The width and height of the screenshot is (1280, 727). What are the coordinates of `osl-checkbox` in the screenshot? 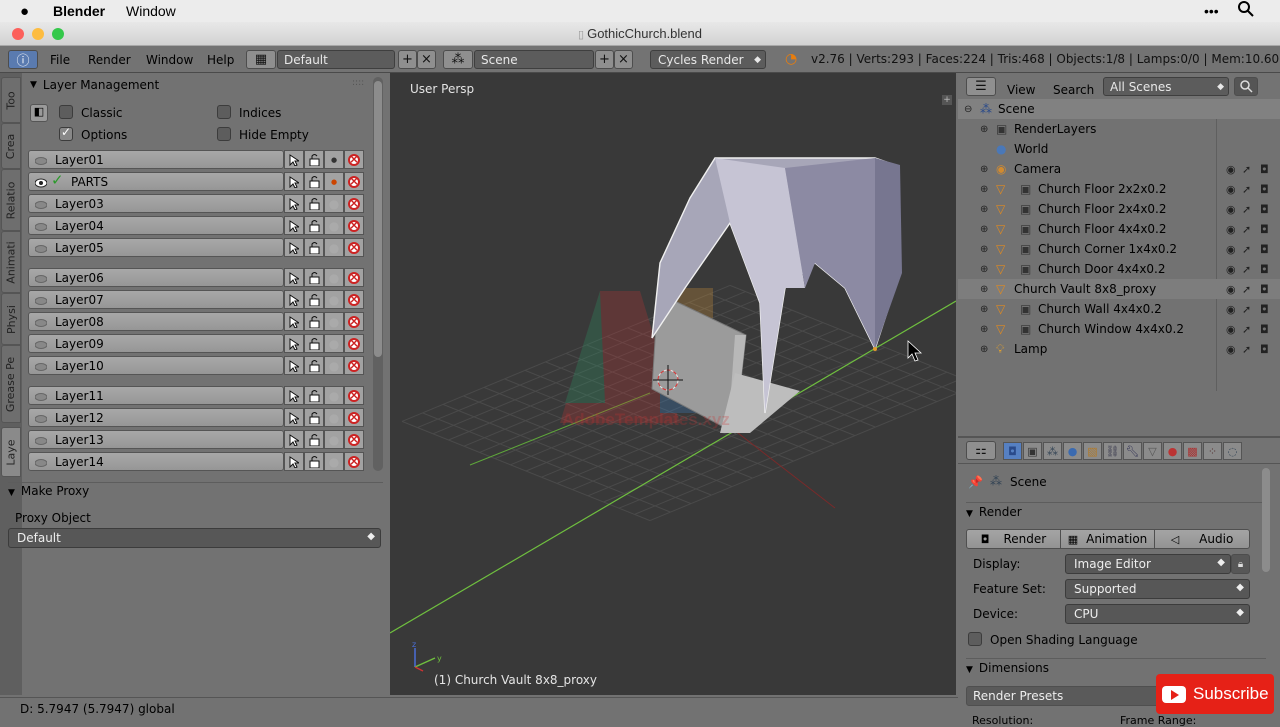 It's located at (975, 639).